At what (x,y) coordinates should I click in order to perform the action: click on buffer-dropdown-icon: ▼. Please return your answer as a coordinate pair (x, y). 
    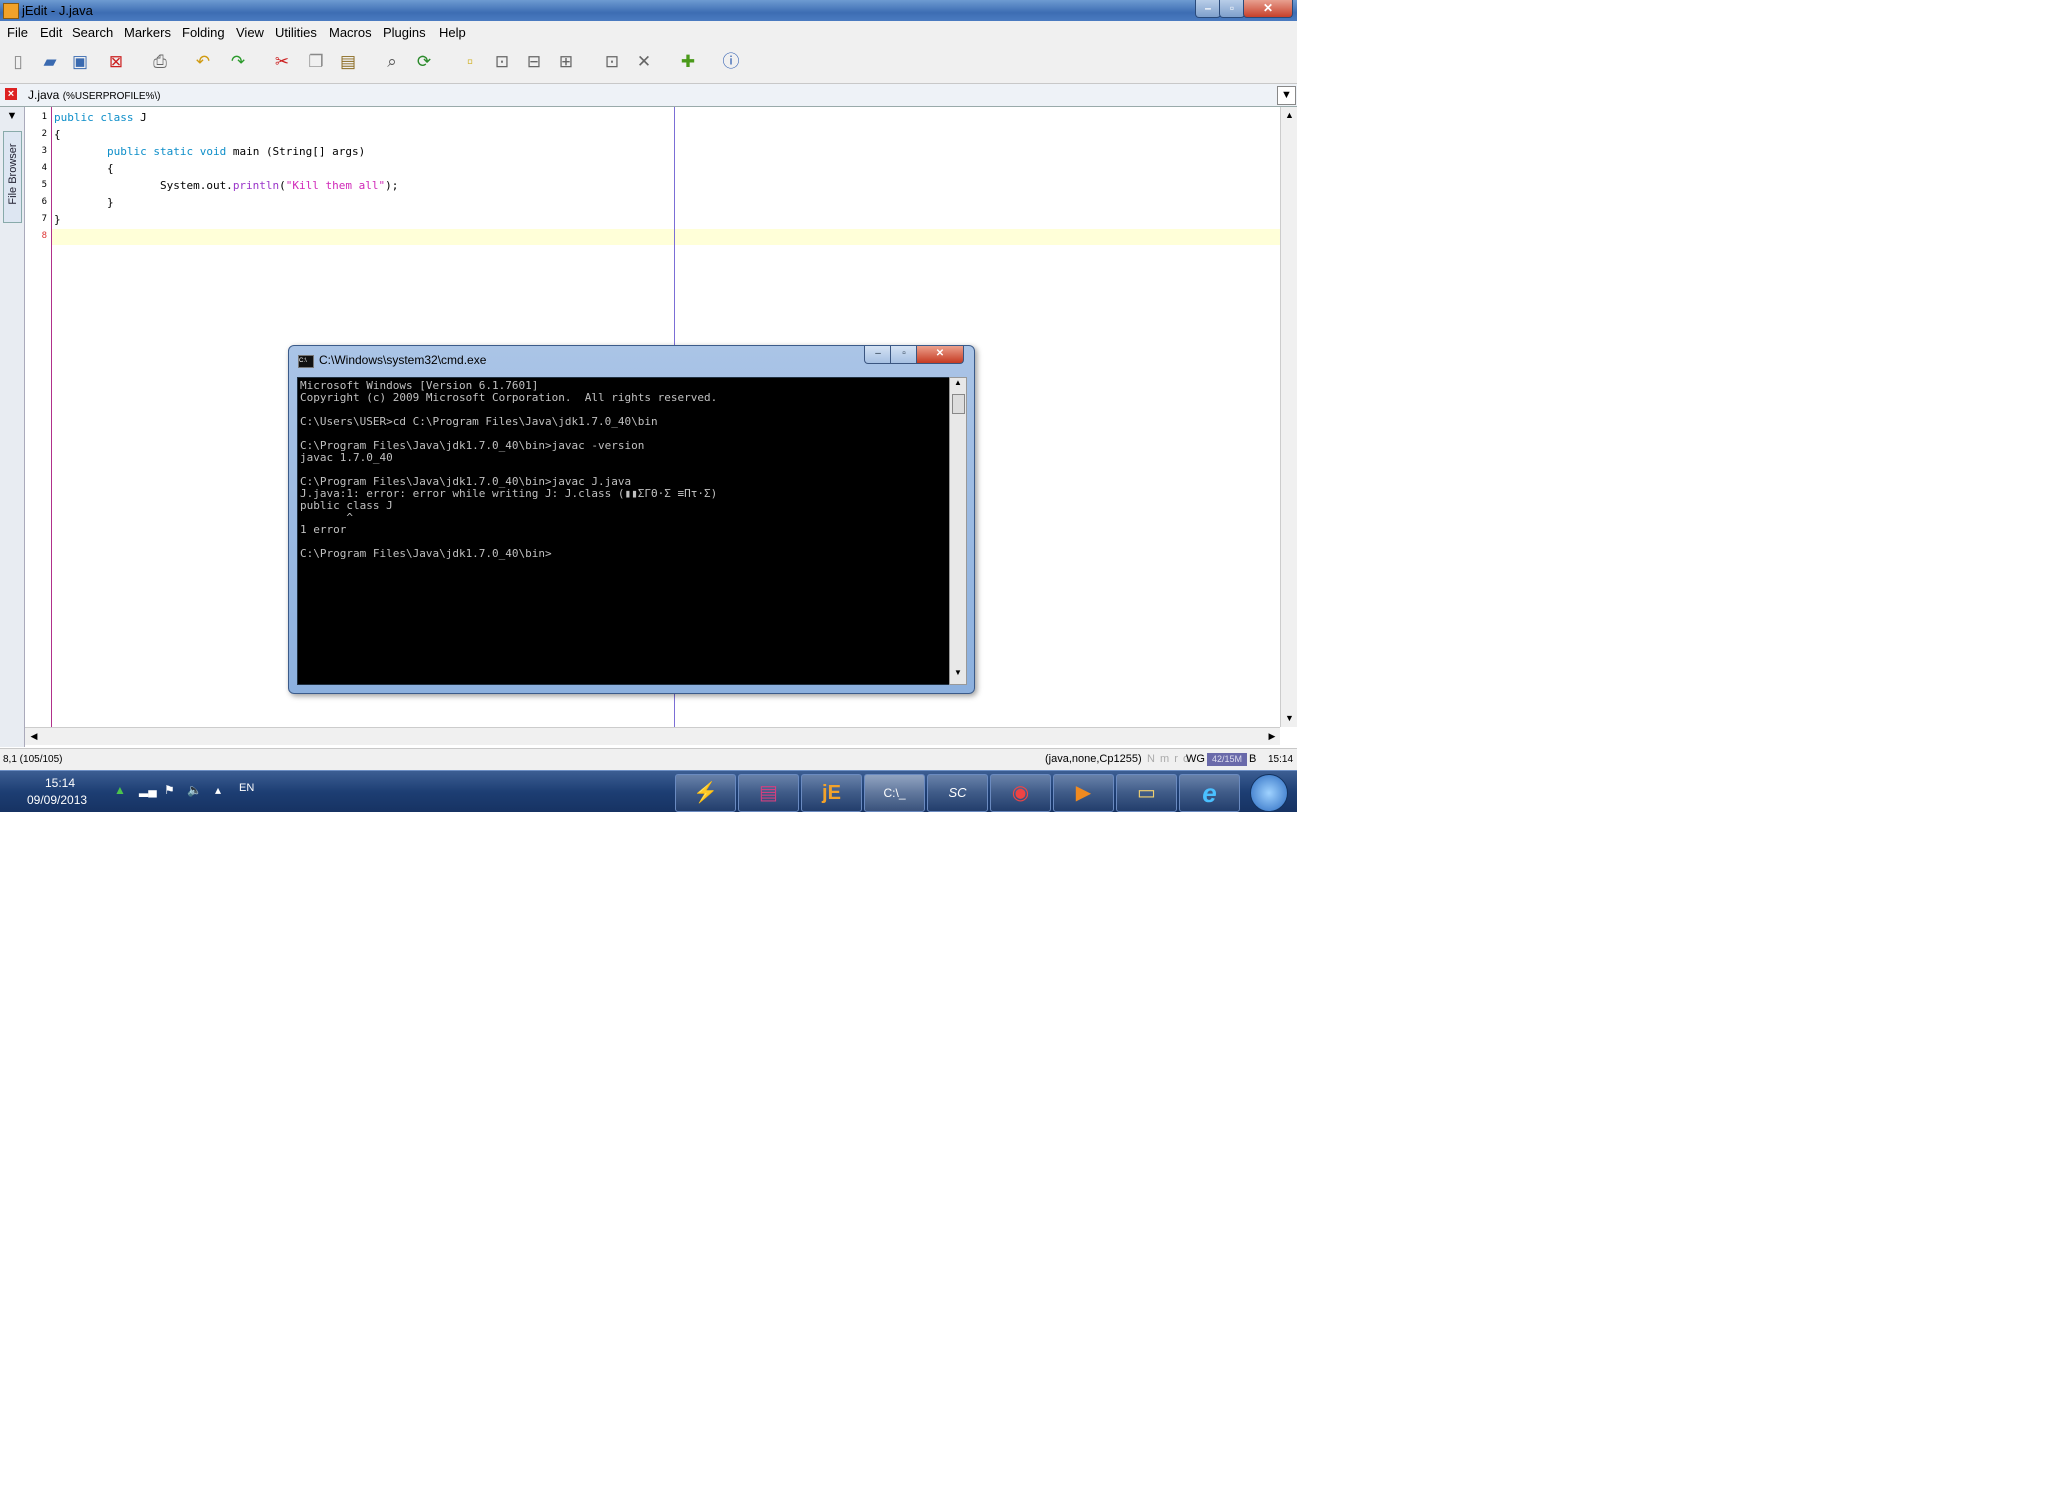
    Looking at the image, I should click on (1286, 95).